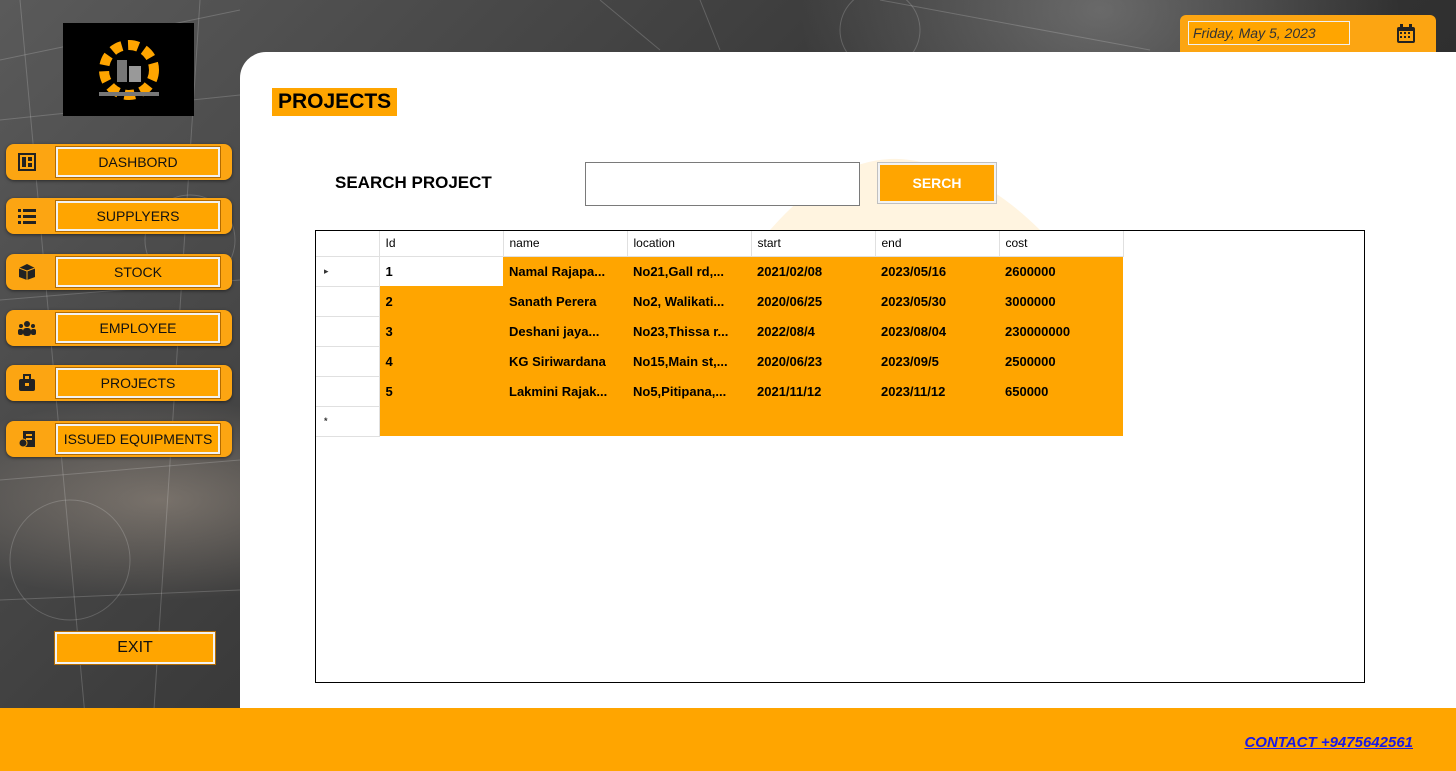 This screenshot has height=771, width=1456. Describe the element at coordinates (348, 421) in the screenshot. I see `new-row-indicator: *` at that location.